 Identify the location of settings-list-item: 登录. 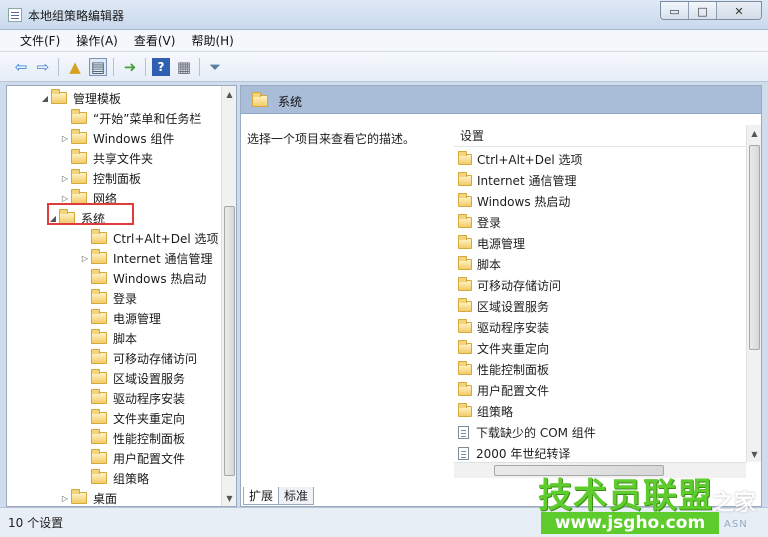
(479, 222).